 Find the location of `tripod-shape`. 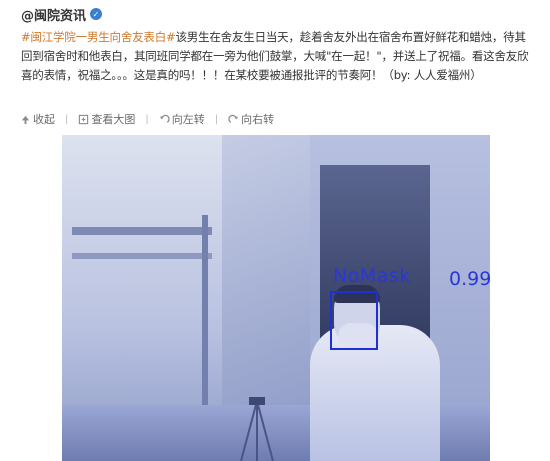

tripod-shape is located at coordinates (257, 429).